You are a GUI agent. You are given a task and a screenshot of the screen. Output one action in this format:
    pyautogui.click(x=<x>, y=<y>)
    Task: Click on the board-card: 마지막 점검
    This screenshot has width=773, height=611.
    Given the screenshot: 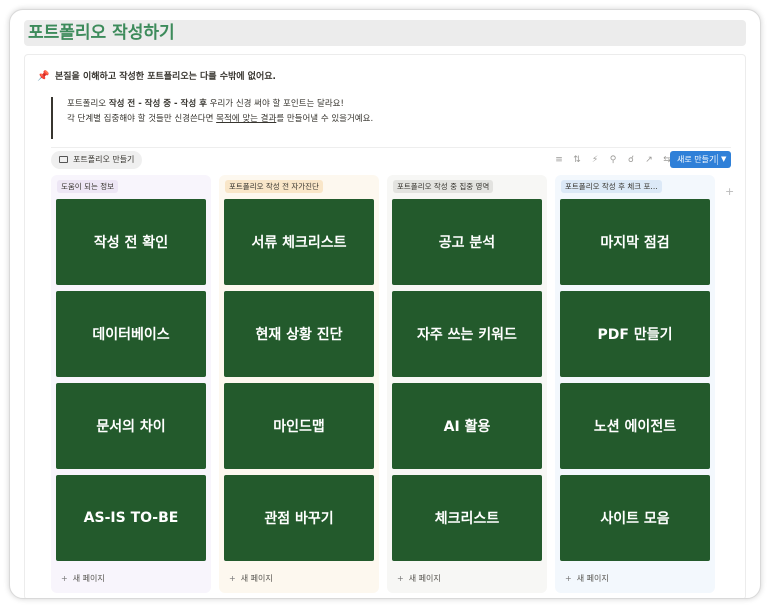 What is the action you would take?
    pyautogui.click(x=635, y=242)
    